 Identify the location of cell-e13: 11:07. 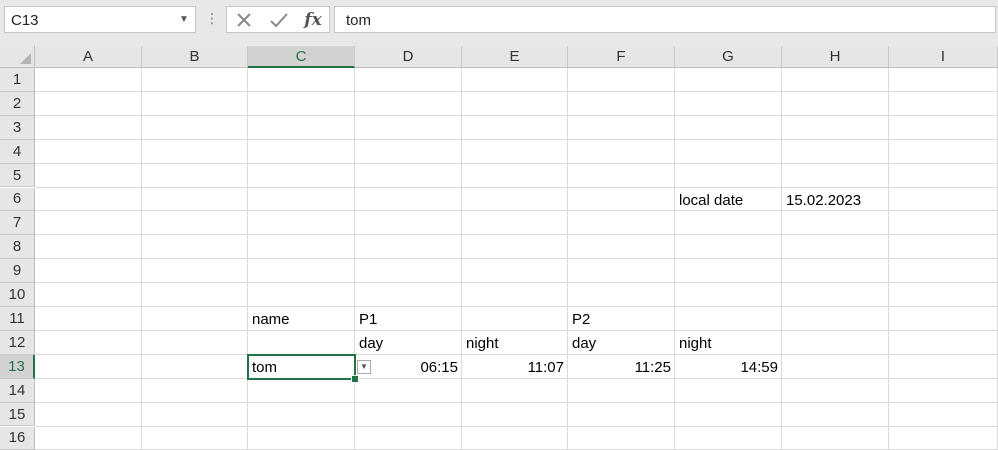
(515, 367).